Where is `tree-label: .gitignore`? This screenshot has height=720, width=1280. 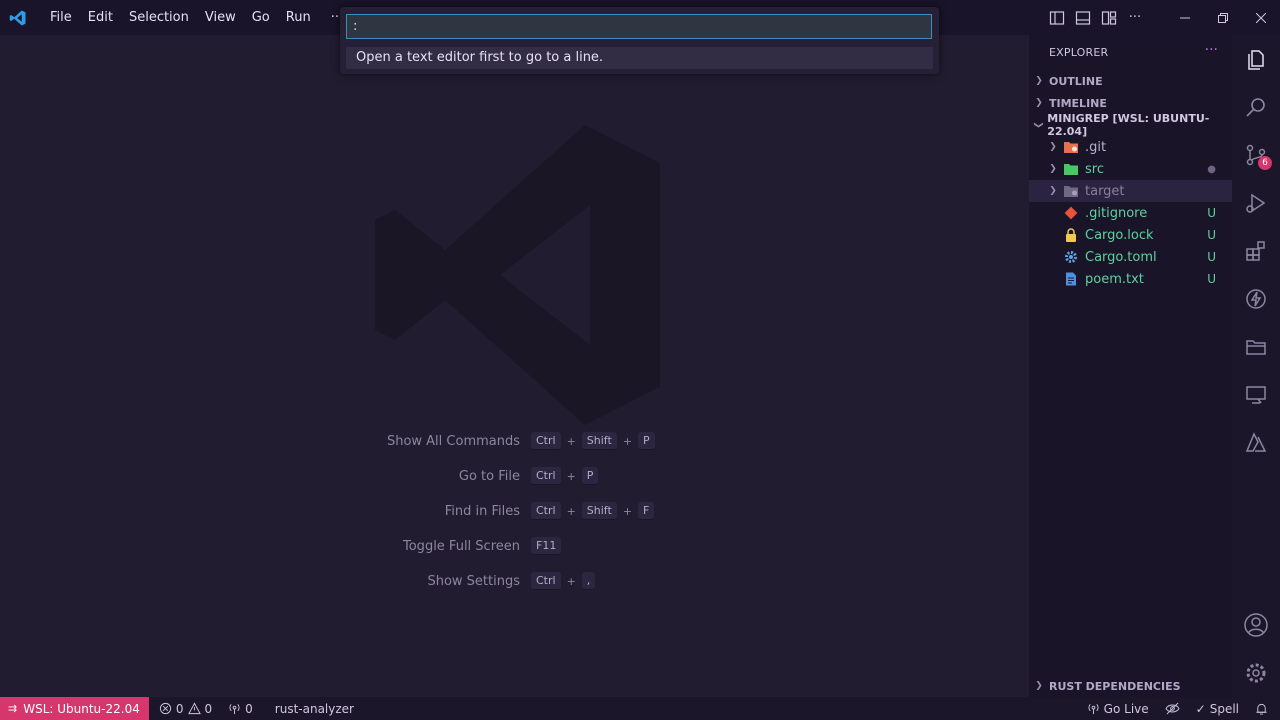
tree-label: .gitignore is located at coordinates (1116, 213).